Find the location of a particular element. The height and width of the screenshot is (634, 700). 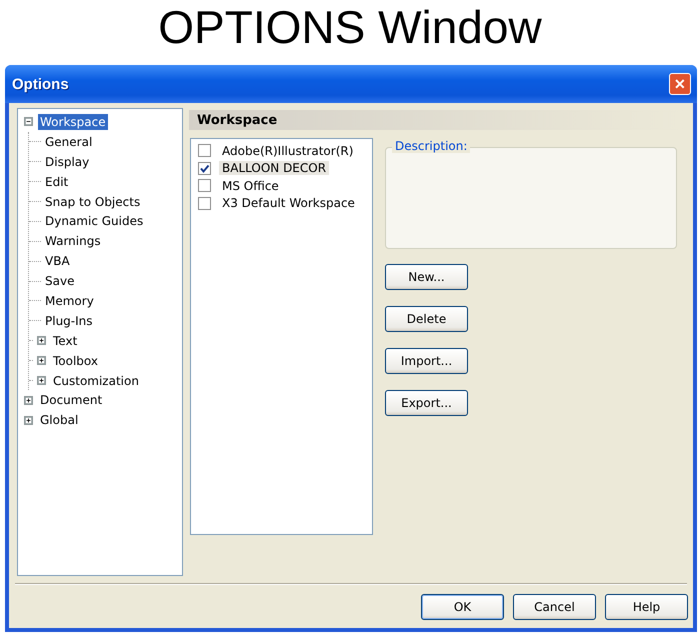

tree-item: Global is located at coordinates (59, 420).